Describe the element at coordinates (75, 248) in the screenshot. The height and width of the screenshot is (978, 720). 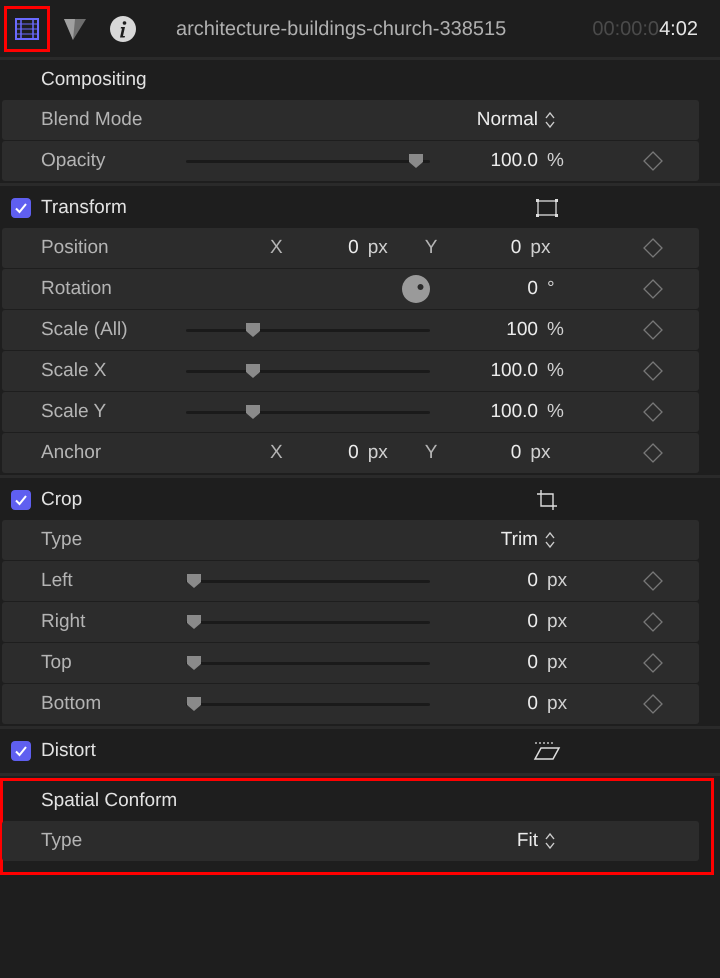
I see `parameter-label: Position` at that location.